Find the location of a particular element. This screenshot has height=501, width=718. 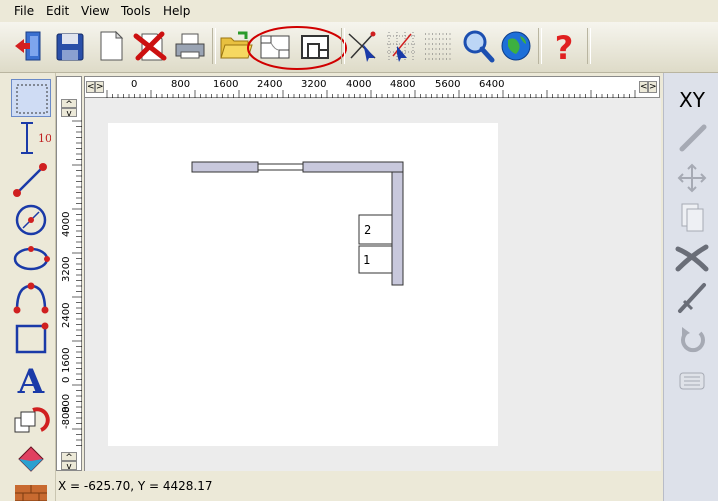

ruler-scroll-left-button: < is located at coordinates (90, 87).